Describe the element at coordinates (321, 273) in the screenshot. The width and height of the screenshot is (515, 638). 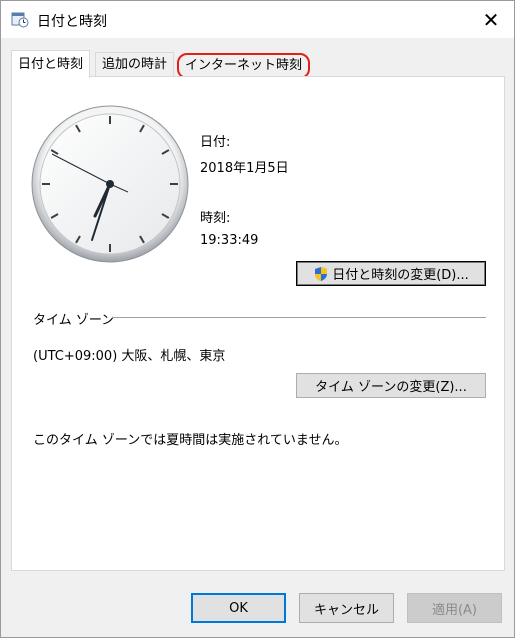
I see `uac-shield-icon` at that location.